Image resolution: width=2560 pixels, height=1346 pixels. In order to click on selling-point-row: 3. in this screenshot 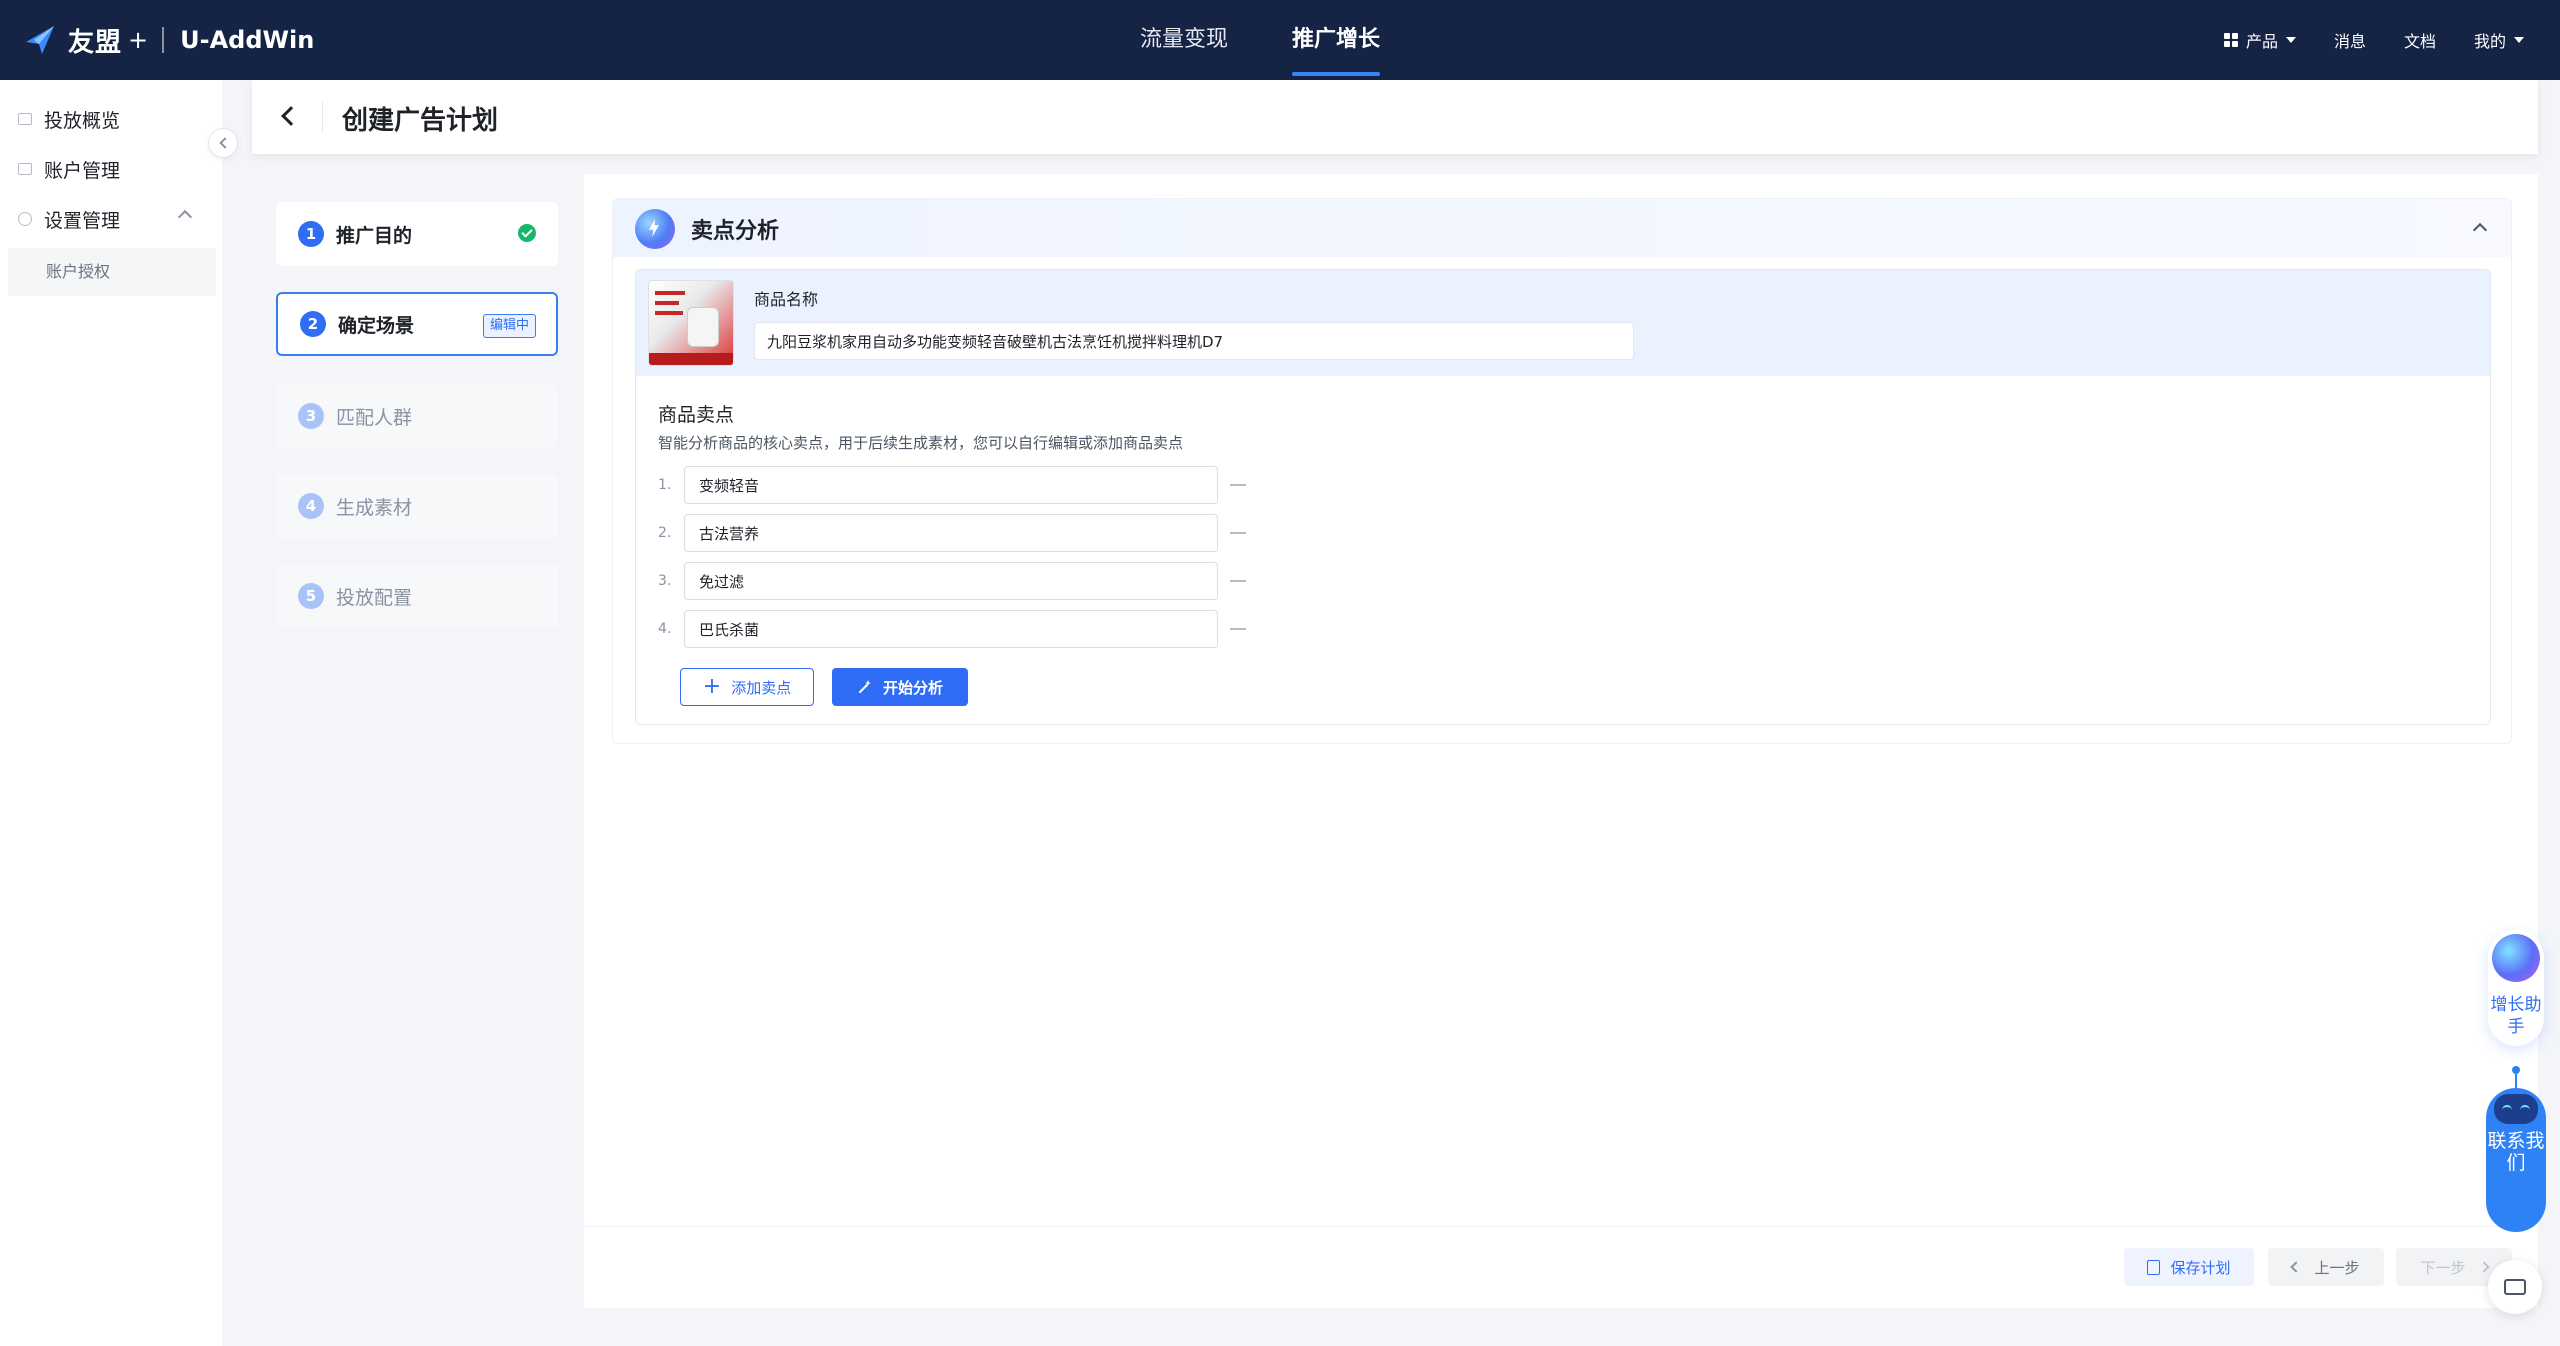, I will do `click(952, 581)`.